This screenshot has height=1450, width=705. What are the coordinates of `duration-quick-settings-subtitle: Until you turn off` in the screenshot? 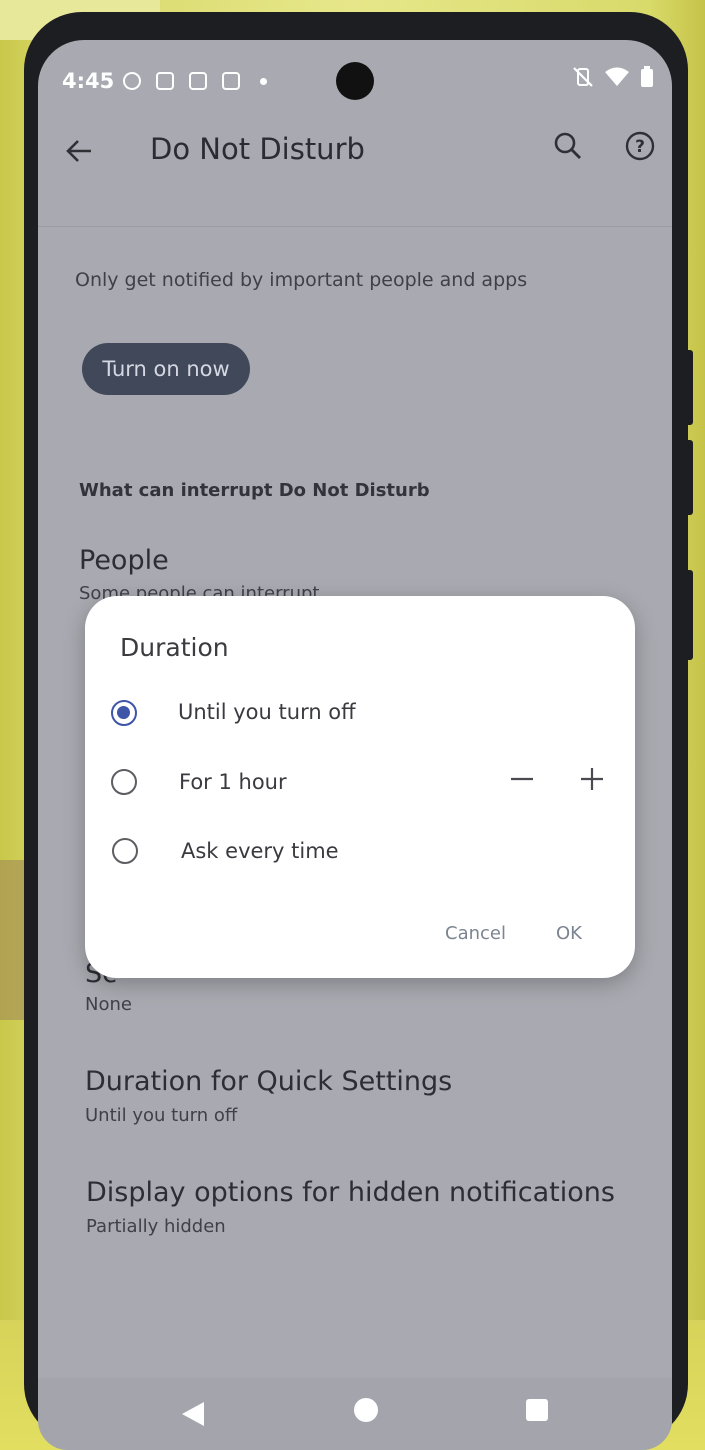 It's located at (161, 1115).